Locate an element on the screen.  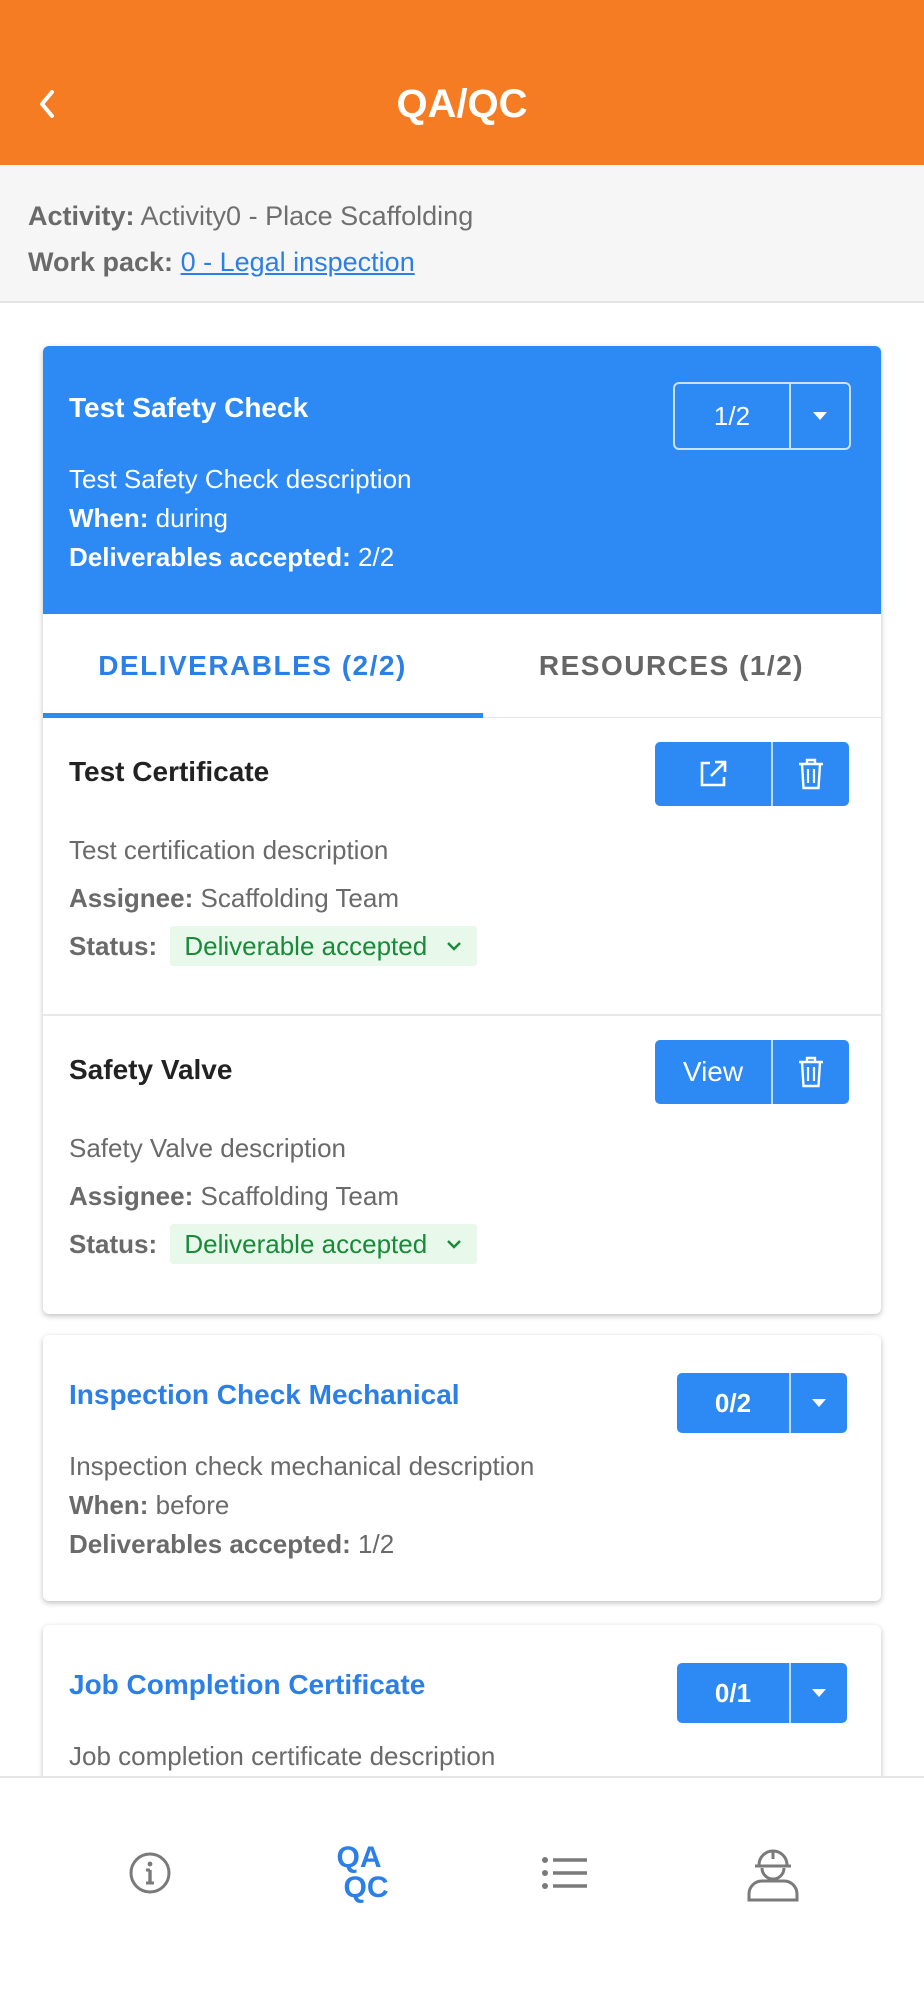
check-counter: 0/2 is located at coordinates (734, 1403).